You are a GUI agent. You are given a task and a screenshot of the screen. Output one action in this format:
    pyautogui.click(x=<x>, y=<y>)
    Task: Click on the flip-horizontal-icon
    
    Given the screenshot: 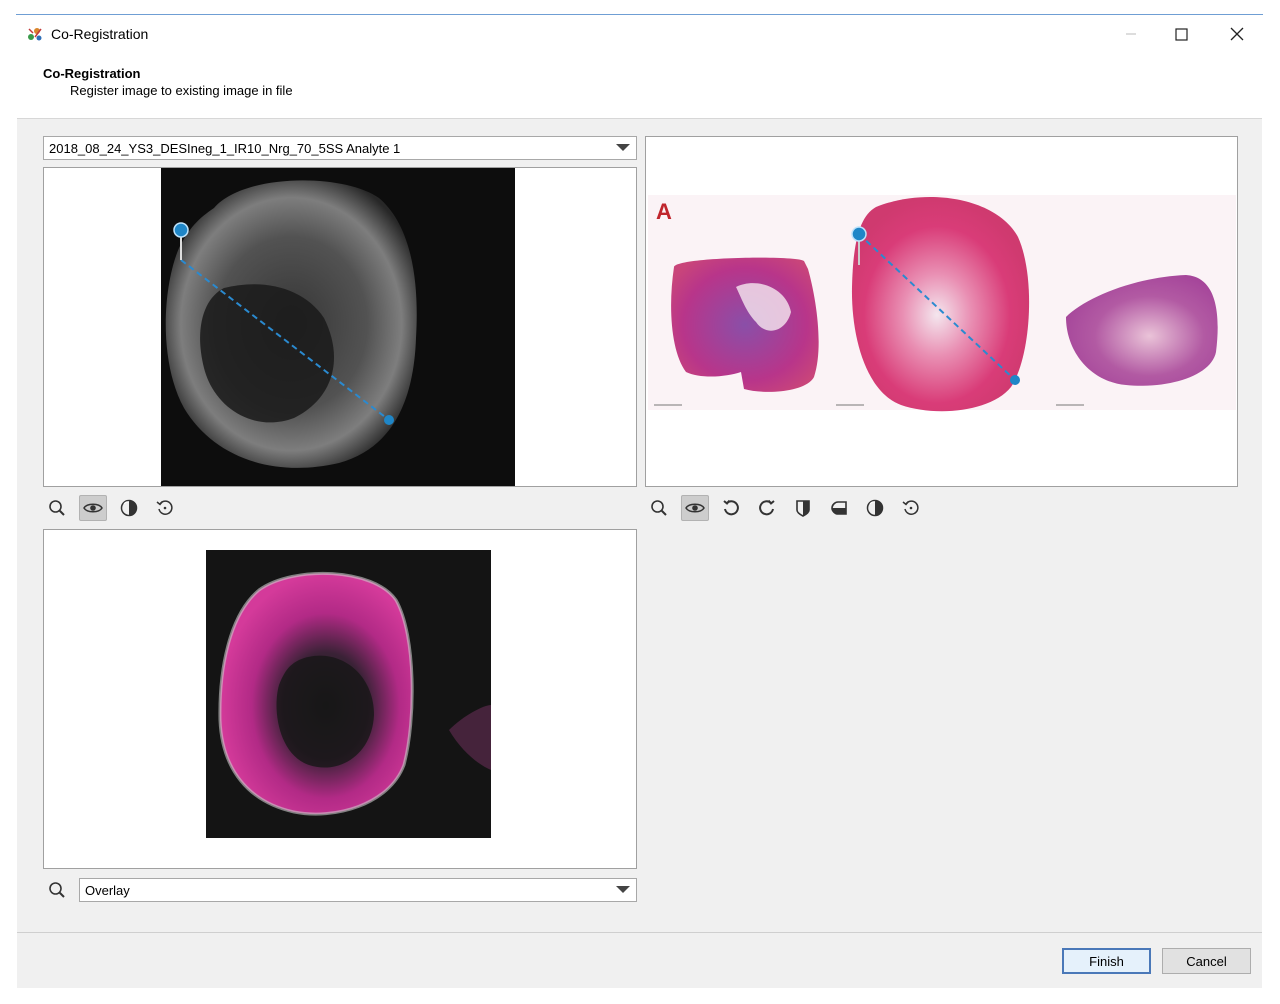 What is the action you would take?
    pyautogui.click(x=839, y=508)
    